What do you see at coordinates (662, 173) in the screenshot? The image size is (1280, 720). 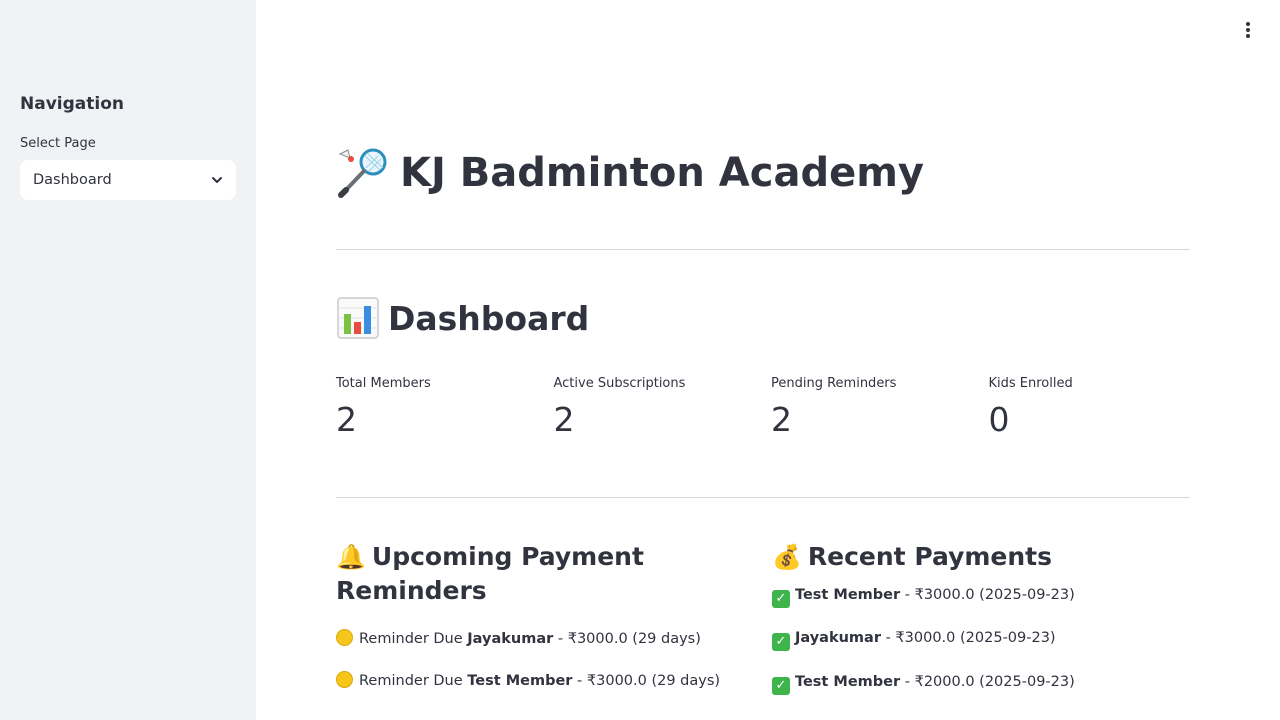 I see `app-title: KJ Badminton Academy` at bounding box center [662, 173].